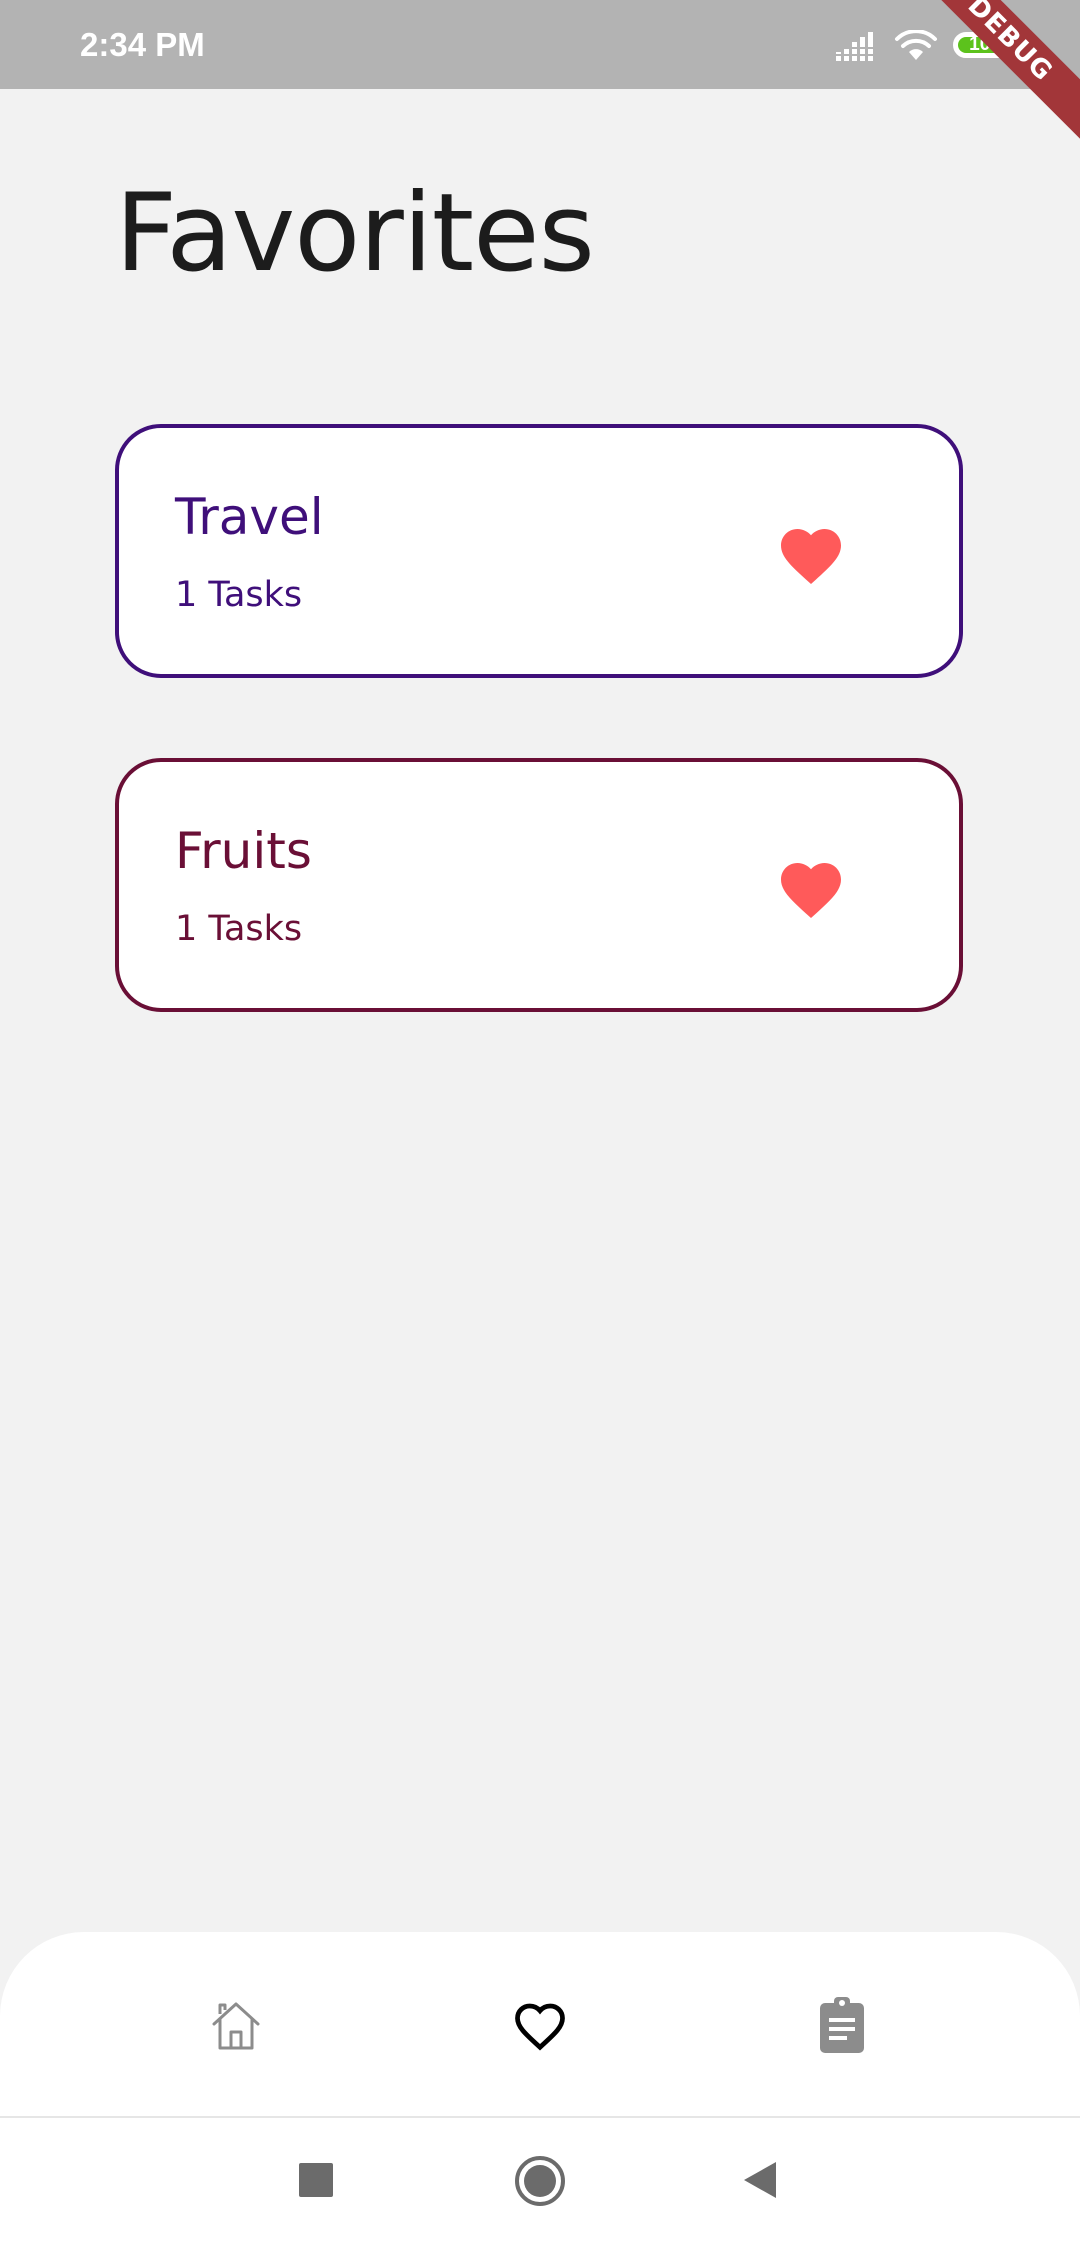  I want to click on favorite-card-fruits: Fruits 1 Tasks, so click(539, 885).